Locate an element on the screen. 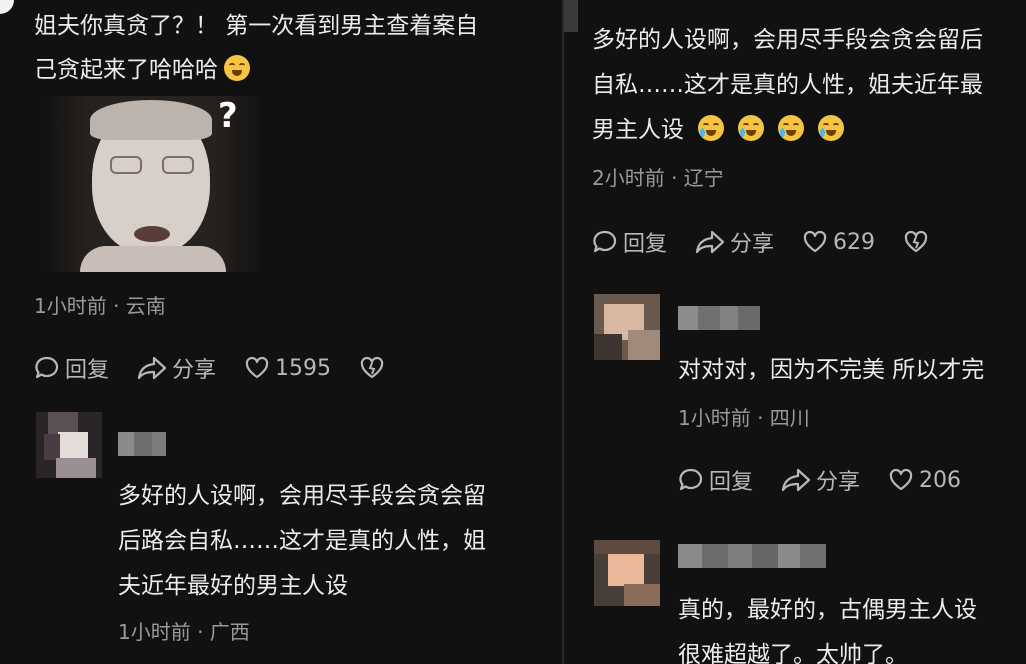 This screenshot has width=1026, height=664. like-count: 1595 is located at coordinates (303, 368).